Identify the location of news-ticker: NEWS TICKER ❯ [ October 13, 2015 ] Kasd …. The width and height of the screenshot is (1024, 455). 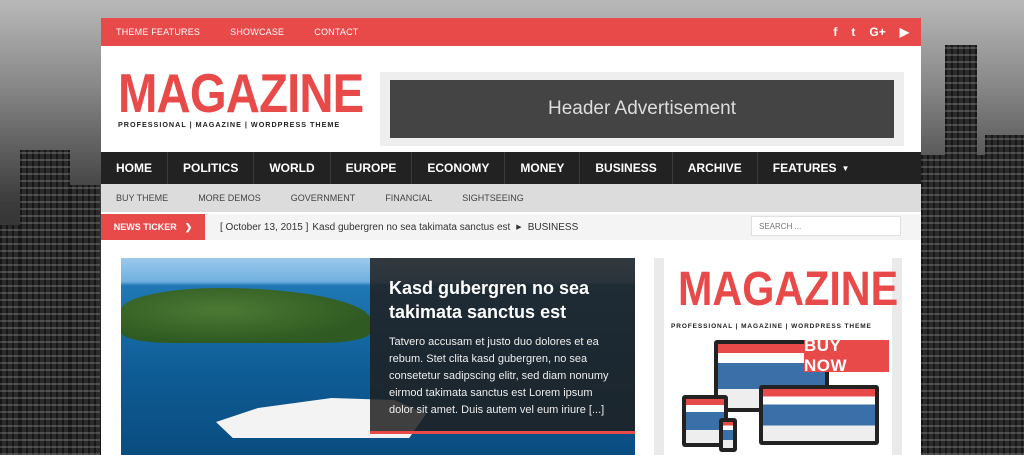
(511, 227).